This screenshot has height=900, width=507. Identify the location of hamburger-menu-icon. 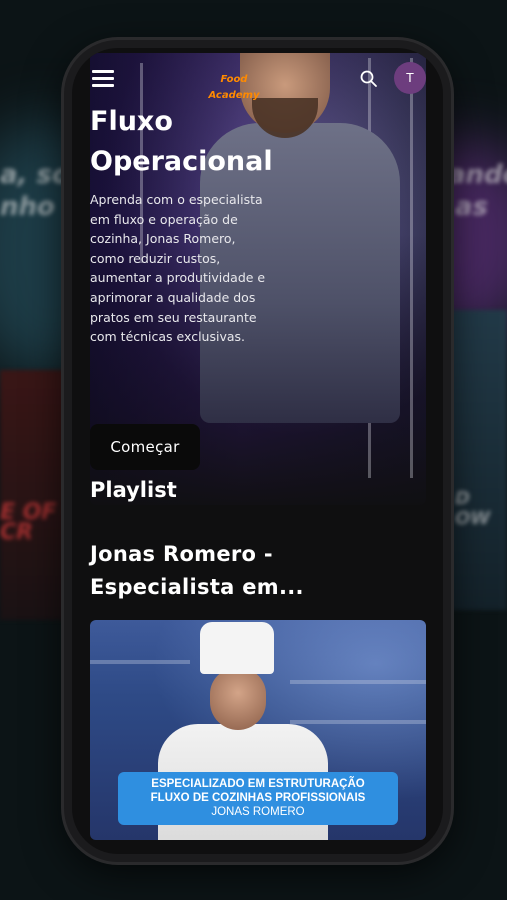
(103, 79).